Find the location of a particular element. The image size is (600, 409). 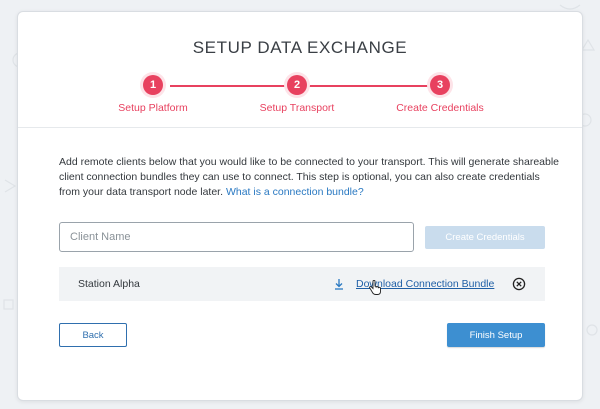

finish-setup-button: Finish Setup is located at coordinates (496, 335).